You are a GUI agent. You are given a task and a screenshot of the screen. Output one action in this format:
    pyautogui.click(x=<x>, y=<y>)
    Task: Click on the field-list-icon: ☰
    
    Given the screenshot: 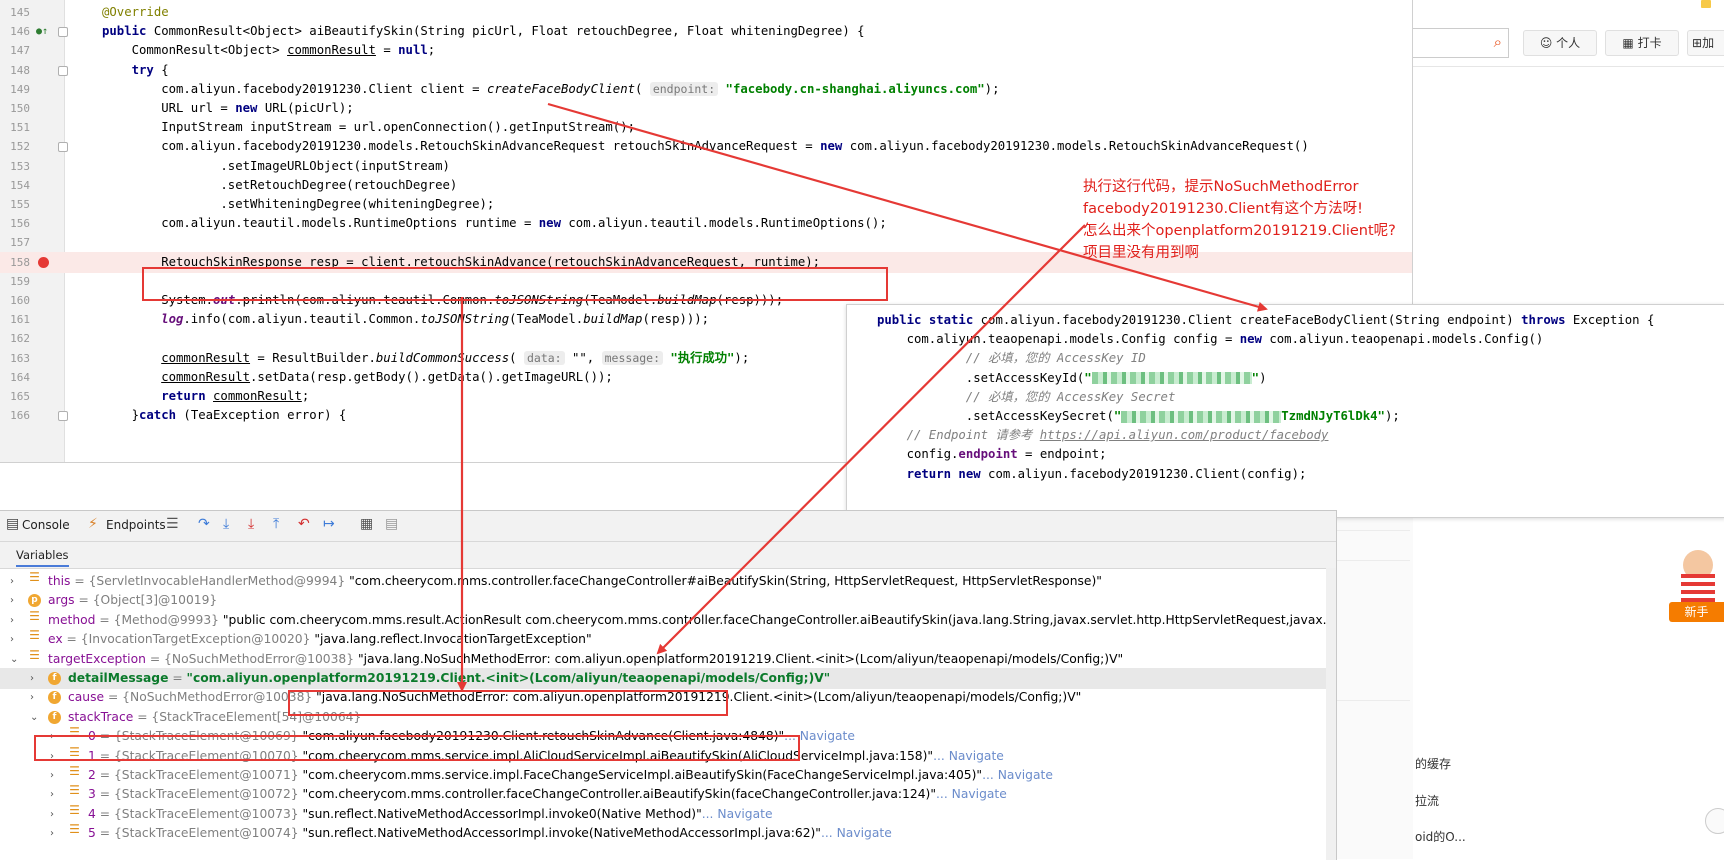 What is the action you would take?
    pyautogui.click(x=74, y=809)
    